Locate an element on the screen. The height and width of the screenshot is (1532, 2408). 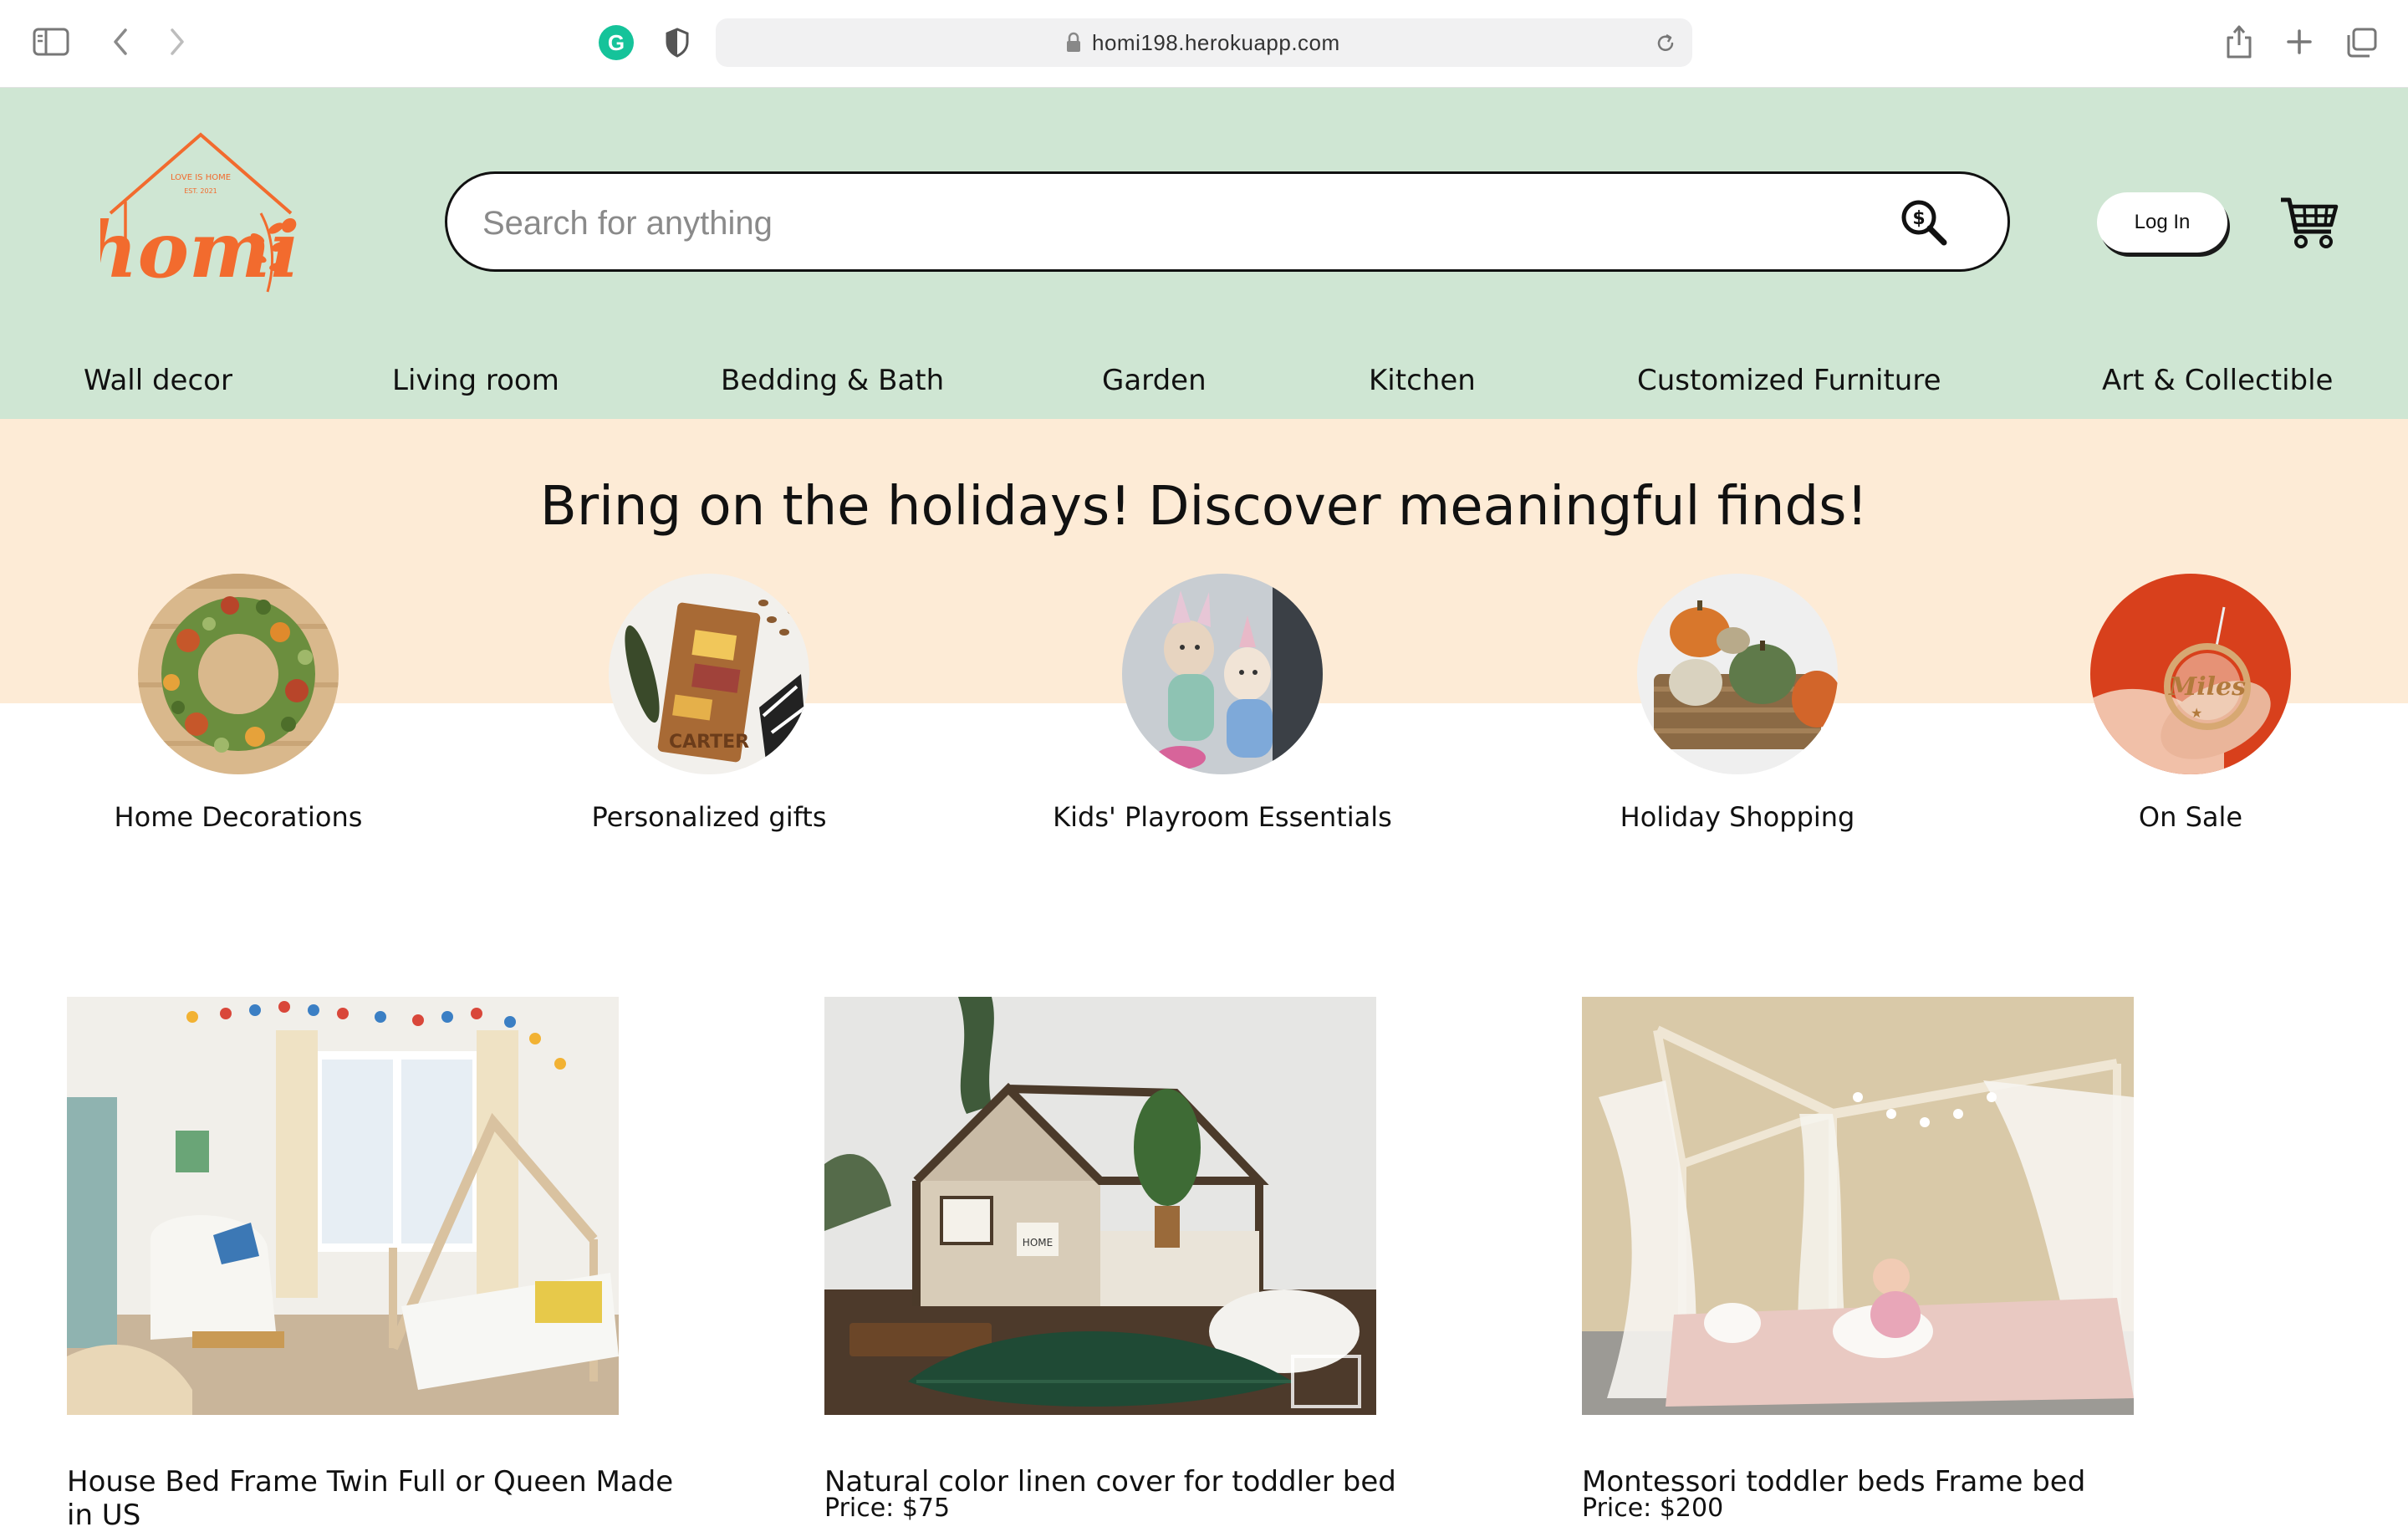
product-price-linen-cover: Price: $75 is located at coordinates (888, 1508).